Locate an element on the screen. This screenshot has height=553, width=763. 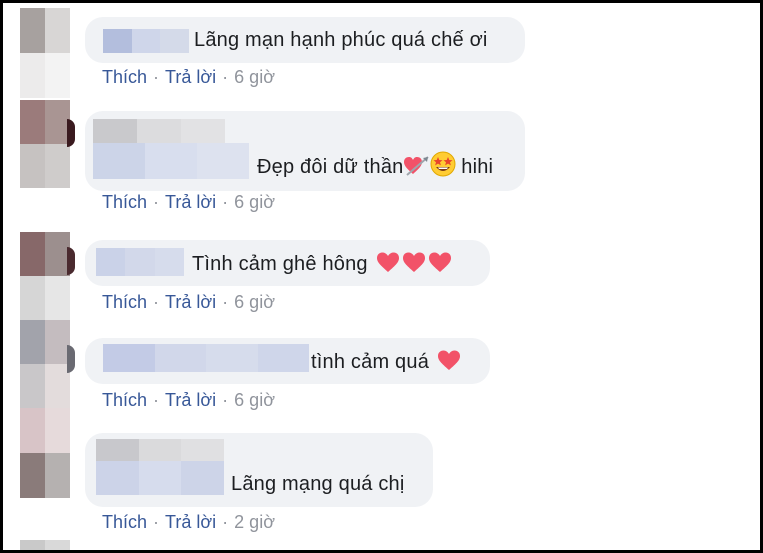
star-struck-icon is located at coordinates (443, 167).